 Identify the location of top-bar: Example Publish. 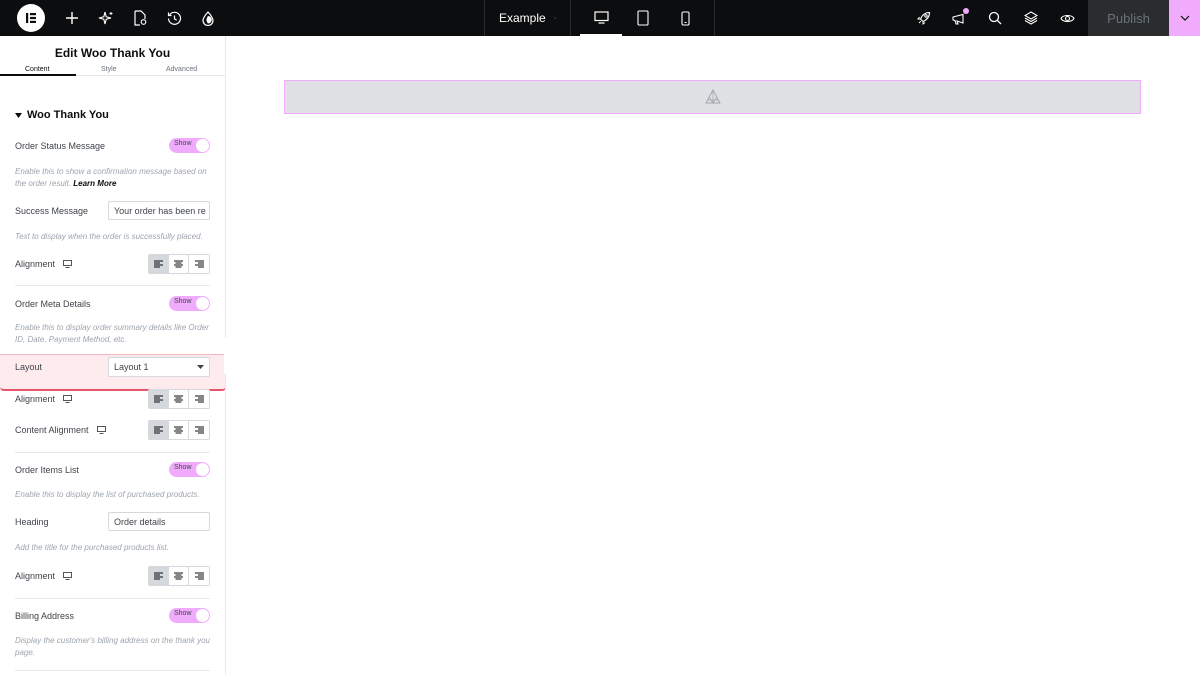
(600, 18).